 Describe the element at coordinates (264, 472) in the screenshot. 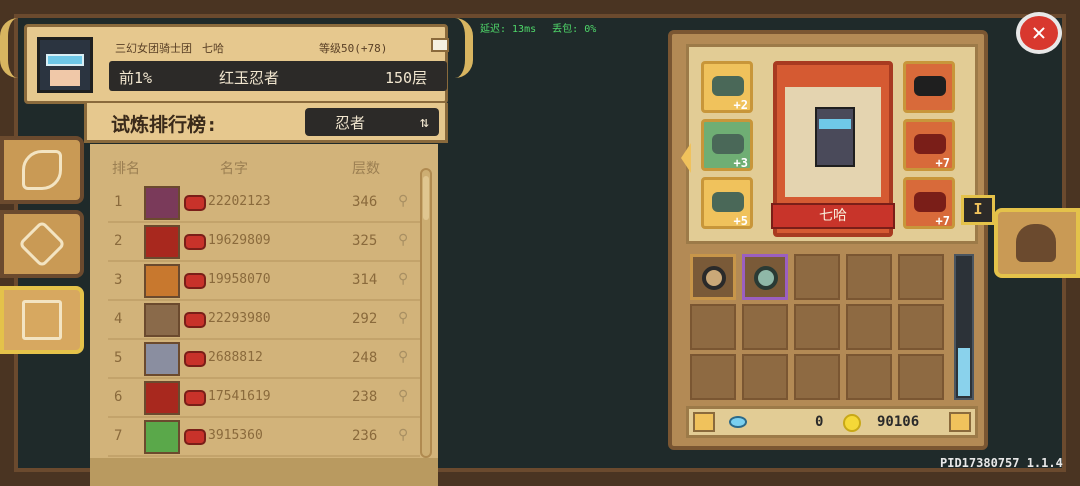

I see `list-footer` at that location.